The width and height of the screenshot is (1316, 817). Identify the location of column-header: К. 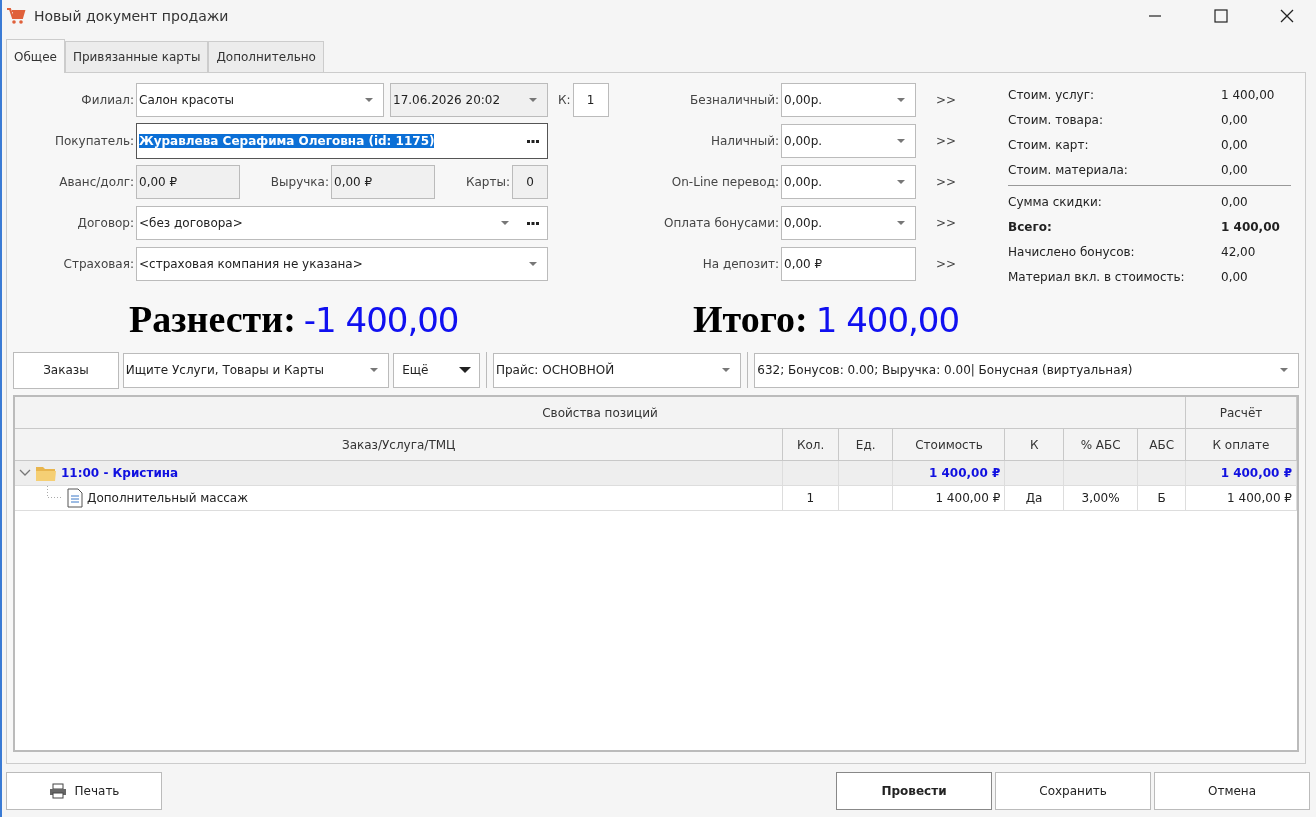
(1034, 444).